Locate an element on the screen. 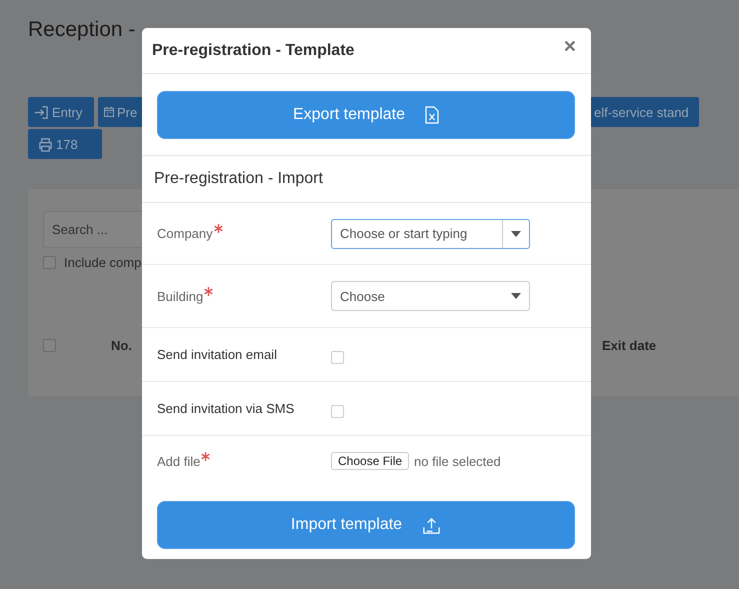 The width and height of the screenshot is (739, 589). checkbox is located at coordinates (49, 262).